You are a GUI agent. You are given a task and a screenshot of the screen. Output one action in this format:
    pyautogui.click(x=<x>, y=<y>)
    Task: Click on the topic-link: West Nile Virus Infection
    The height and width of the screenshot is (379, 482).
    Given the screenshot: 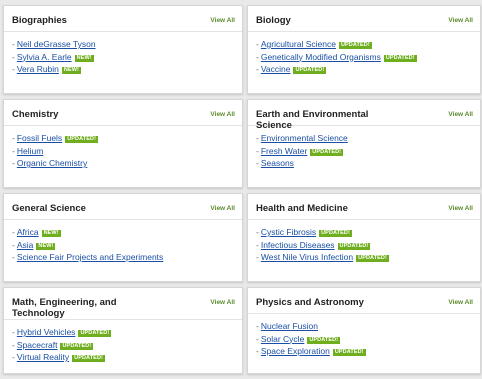 What is the action you would take?
    pyautogui.click(x=307, y=257)
    